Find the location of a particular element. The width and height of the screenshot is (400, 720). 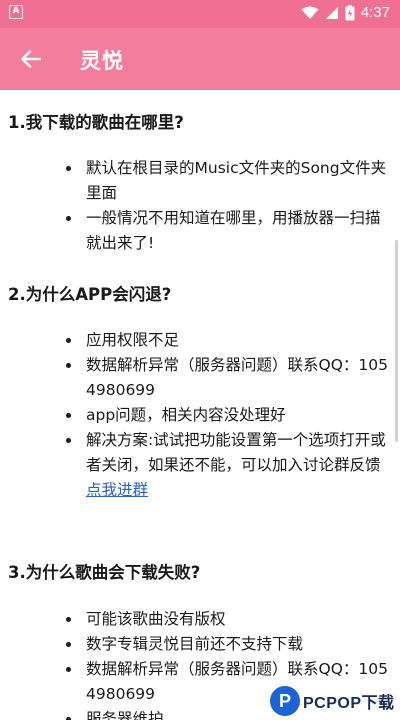

faq-question-2: 2.为什么APP会闪退? is located at coordinates (90, 294).